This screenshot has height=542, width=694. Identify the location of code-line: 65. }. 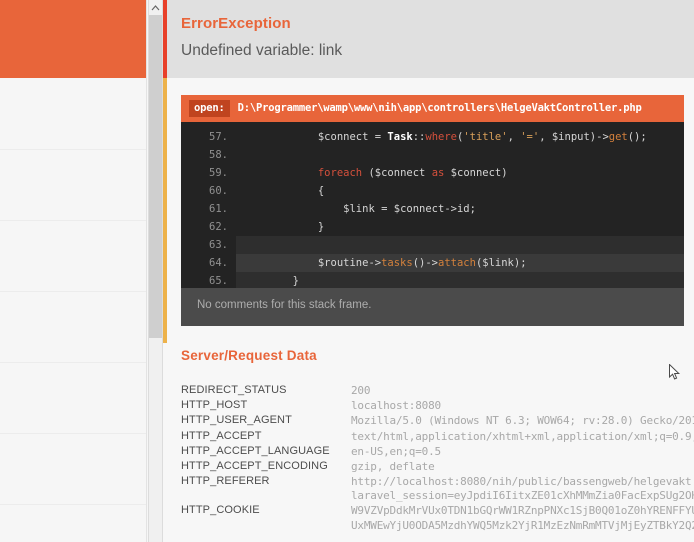
(432, 280).